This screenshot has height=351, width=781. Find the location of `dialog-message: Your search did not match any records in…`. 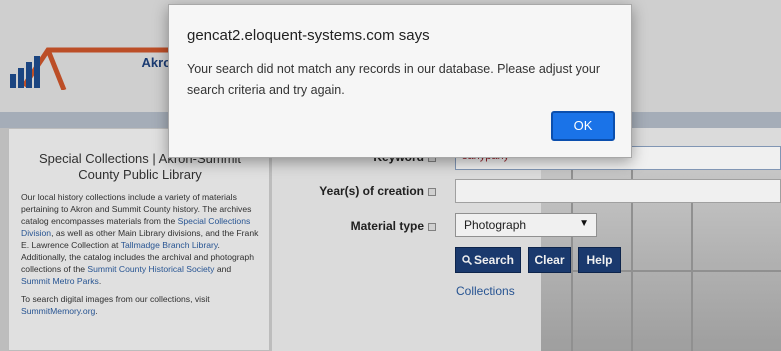

dialog-message: Your search did not match any records in… is located at coordinates (393, 79).